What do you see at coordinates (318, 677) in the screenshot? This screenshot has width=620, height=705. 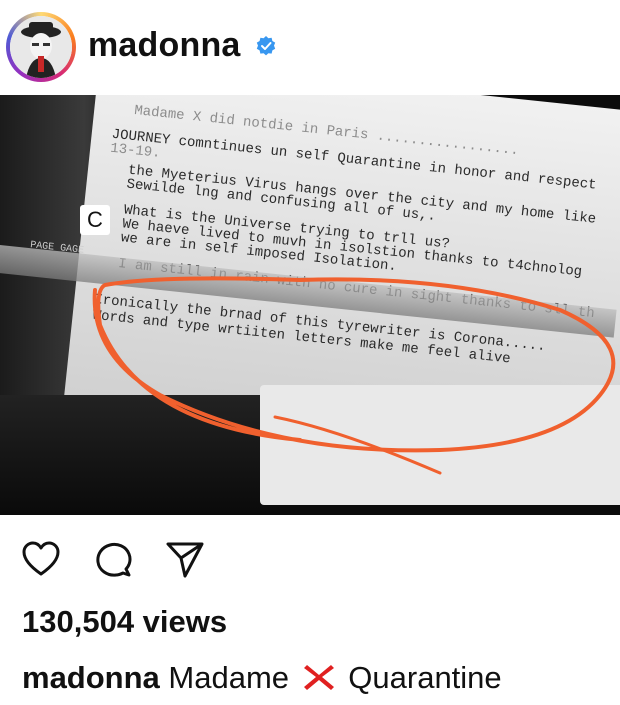 I see `cross-mark-emoji-icon` at bounding box center [318, 677].